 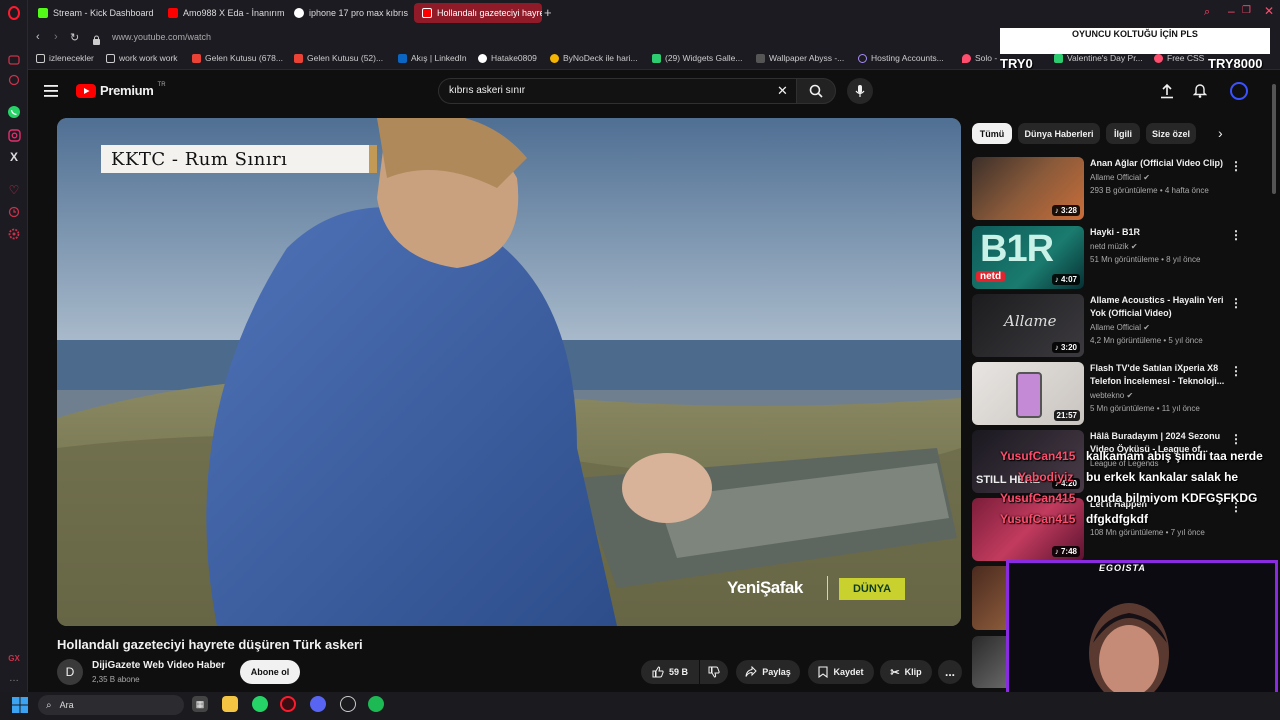 I want to click on maximize-icon: ❐, so click(x=1246, y=10).